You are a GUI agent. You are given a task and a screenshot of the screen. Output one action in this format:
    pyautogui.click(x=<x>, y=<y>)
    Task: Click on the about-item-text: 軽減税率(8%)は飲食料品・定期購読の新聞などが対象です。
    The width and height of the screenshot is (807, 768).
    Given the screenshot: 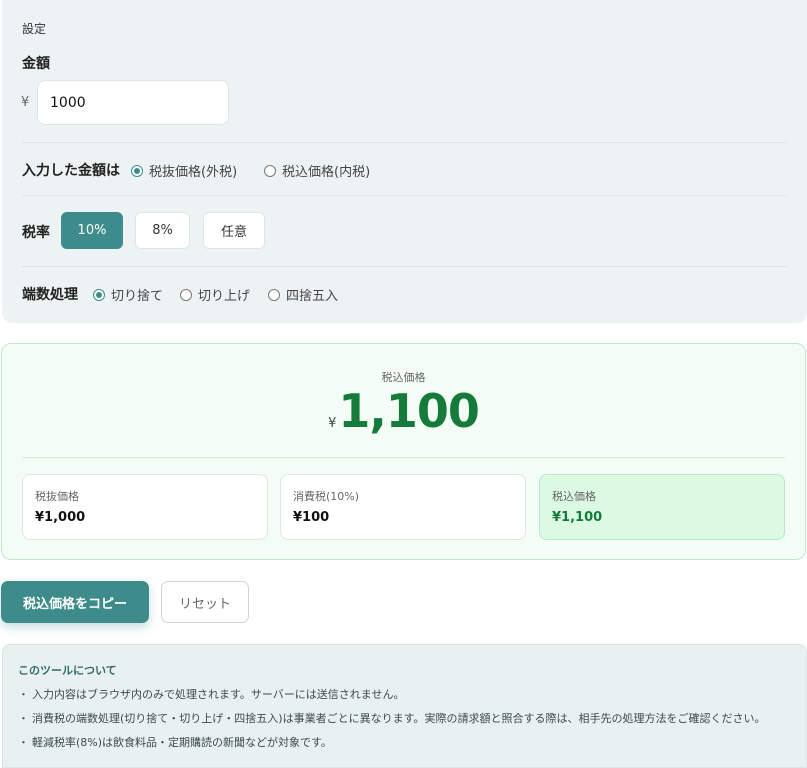 What is the action you would take?
    pyautogui.click(x=182, y=742)
    